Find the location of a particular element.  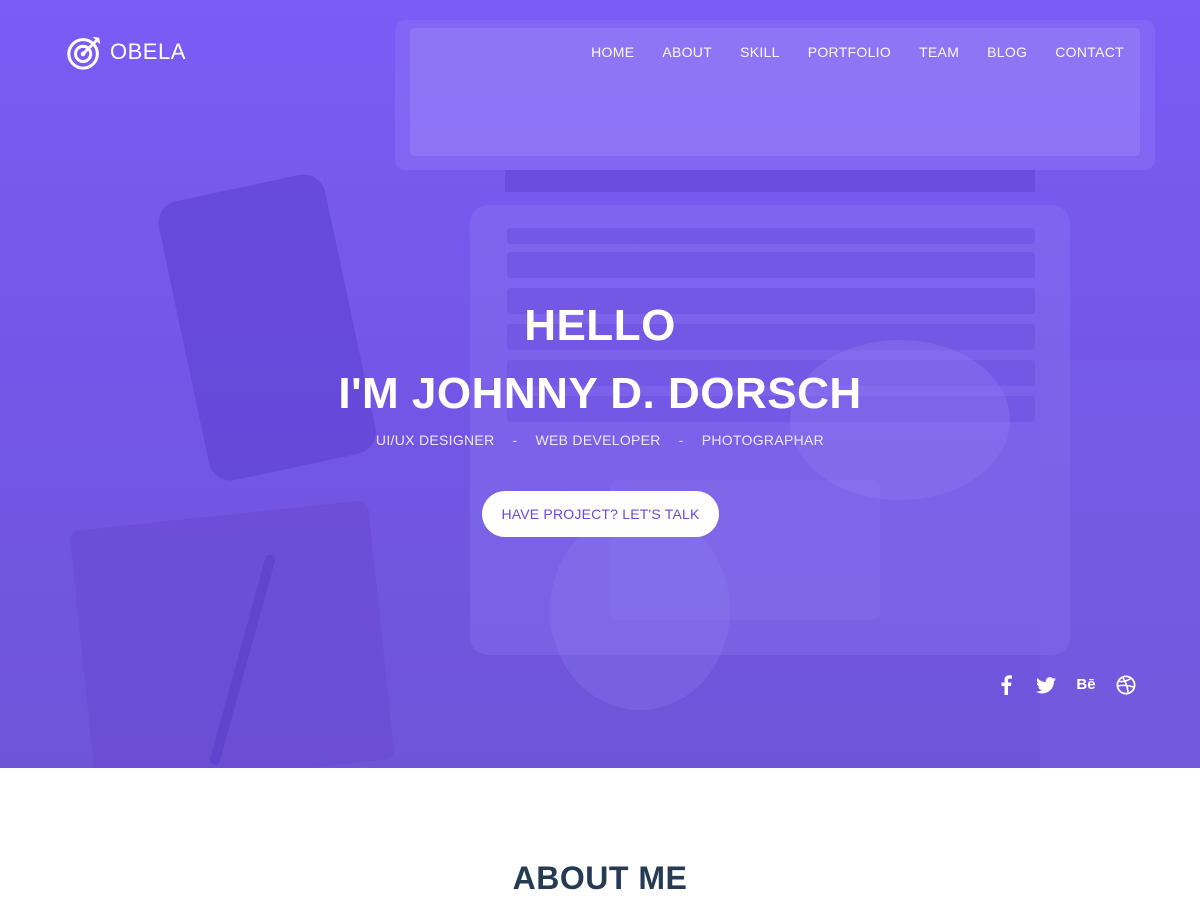

role-item: WEB DEVELOPER is located at coordinates (598, 440).